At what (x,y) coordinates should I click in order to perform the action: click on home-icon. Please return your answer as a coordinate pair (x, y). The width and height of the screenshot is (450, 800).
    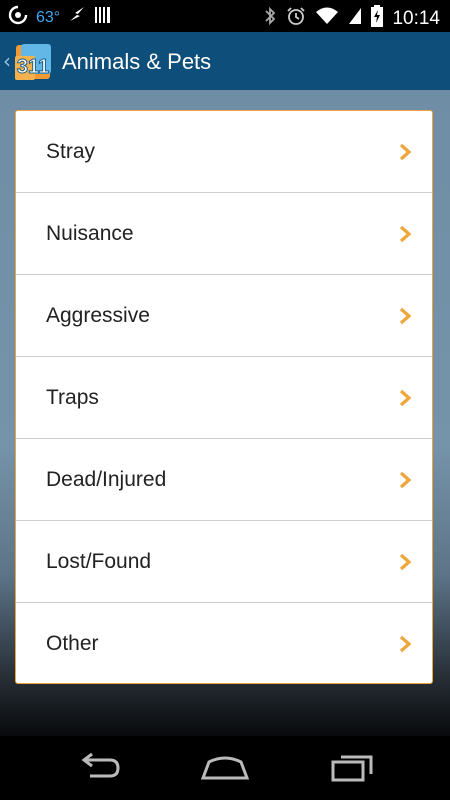
    Looking at the image, I should click on (225, 769).